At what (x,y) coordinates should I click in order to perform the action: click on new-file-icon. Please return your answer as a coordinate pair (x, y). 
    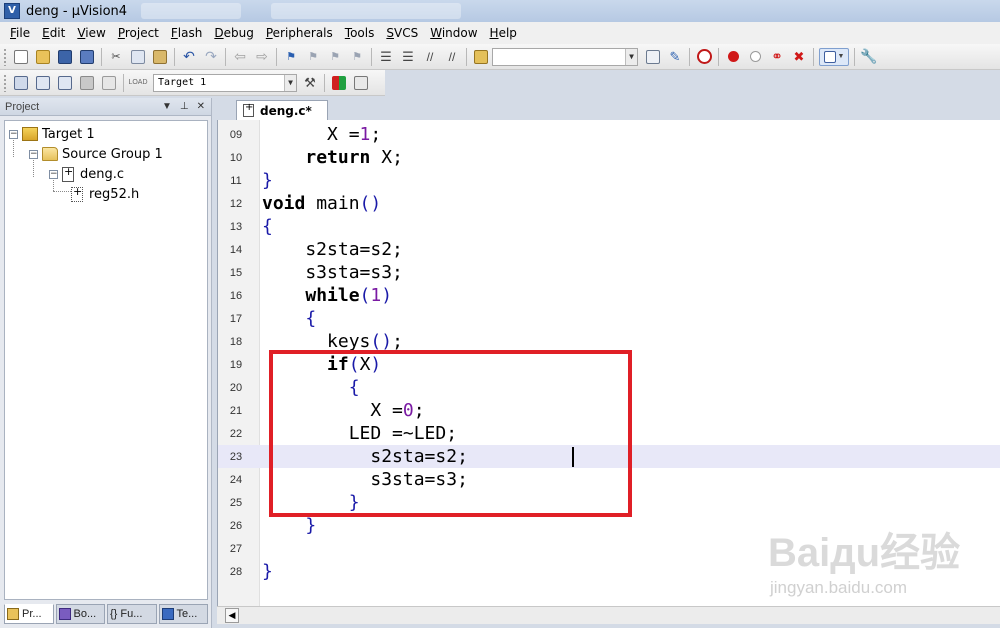
    Looking at the image, I should click on (21, 57).